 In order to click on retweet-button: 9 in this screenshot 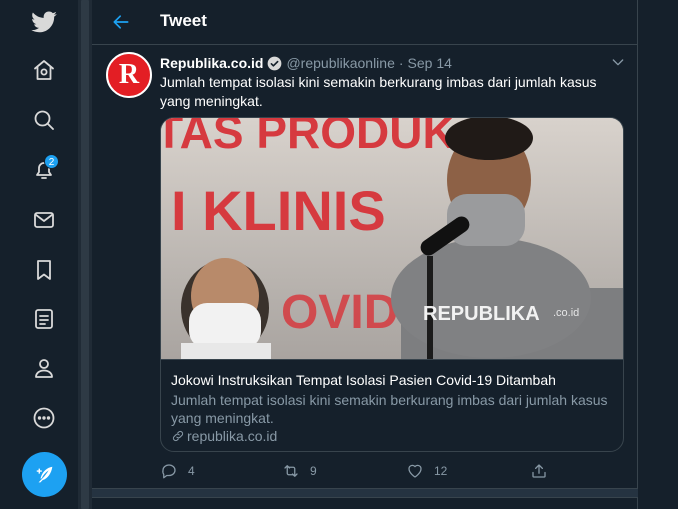, I will do `click(299, 471)`.